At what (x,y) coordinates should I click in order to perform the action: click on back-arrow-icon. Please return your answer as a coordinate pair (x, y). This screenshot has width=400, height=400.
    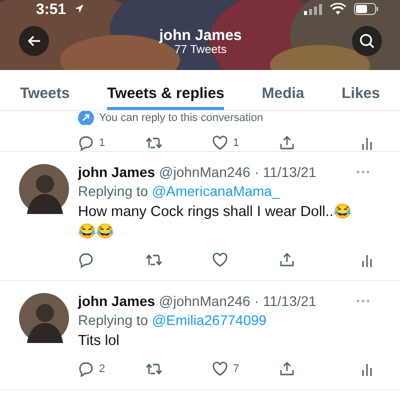
    Looking at the image, I should click on (34, 41).